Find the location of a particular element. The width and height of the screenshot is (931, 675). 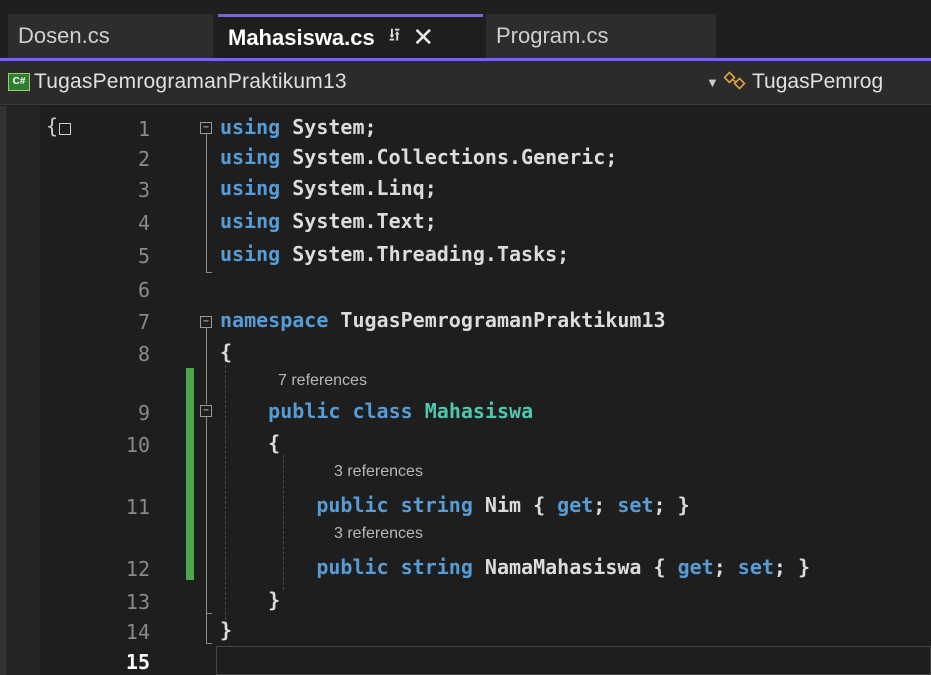

line-number: 1 is located at coordinates (143, 129).